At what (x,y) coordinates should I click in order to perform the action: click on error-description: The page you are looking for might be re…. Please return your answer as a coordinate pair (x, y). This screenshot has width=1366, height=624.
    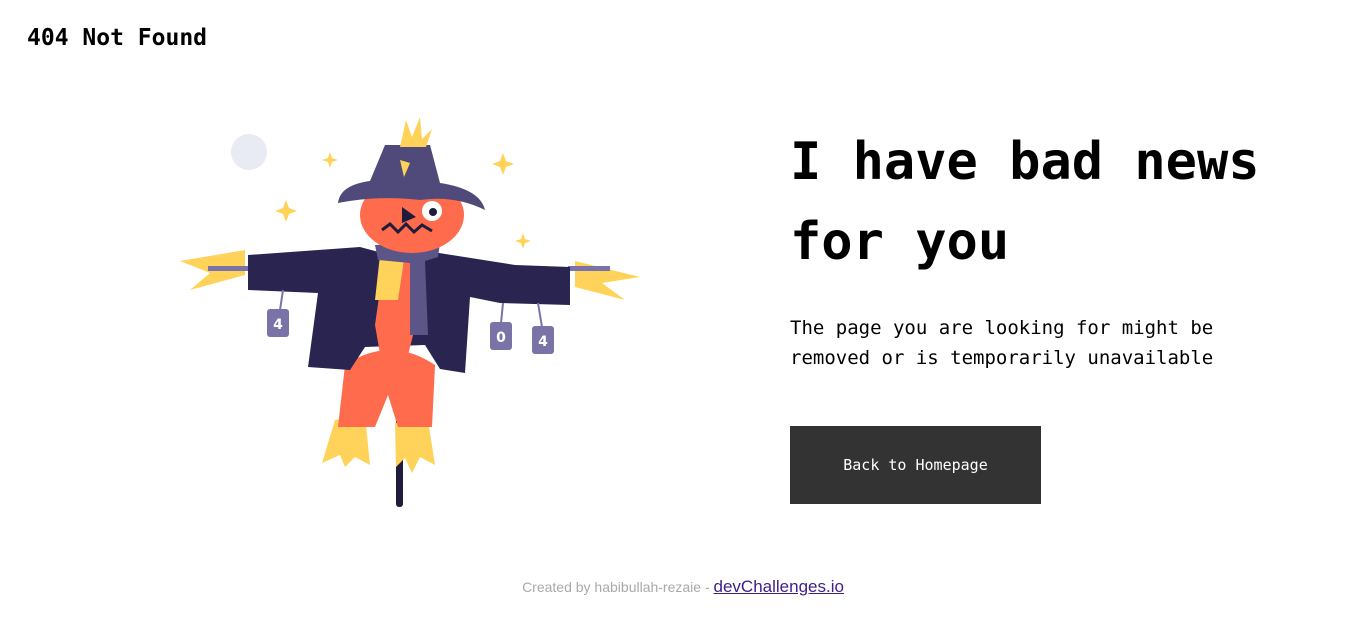
    Looking at the image, I should click on (1002, 343).